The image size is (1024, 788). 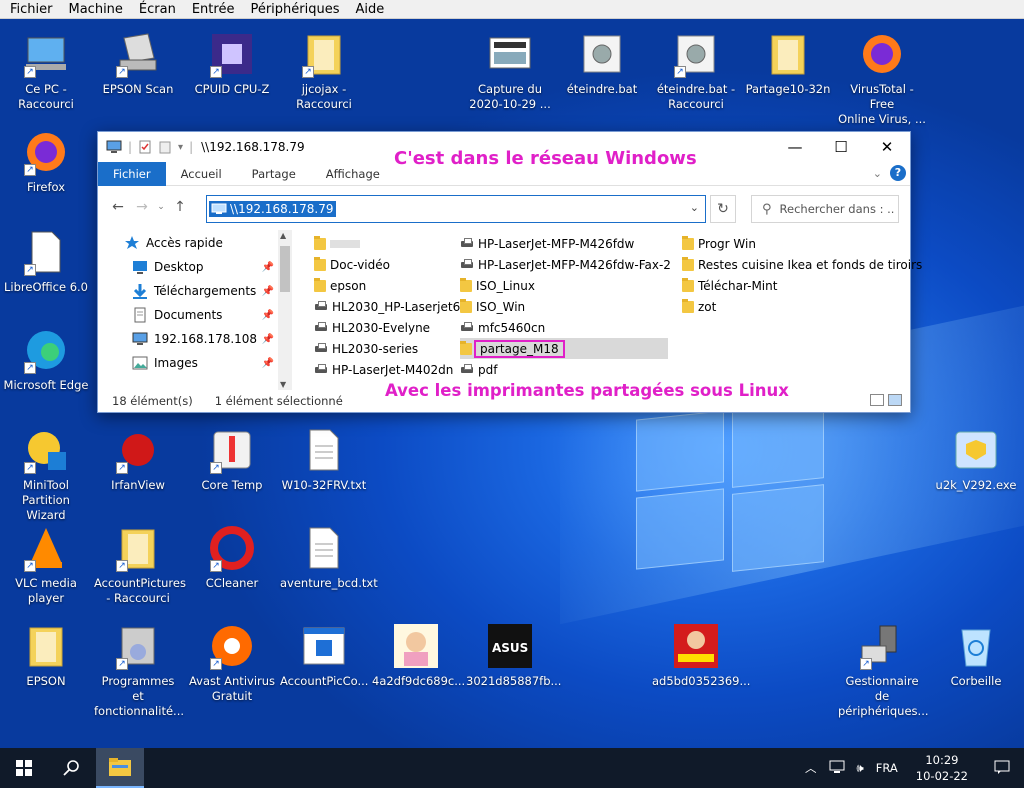 I want to click on file-item: ISO_Linux, so click(x=497, y=285).